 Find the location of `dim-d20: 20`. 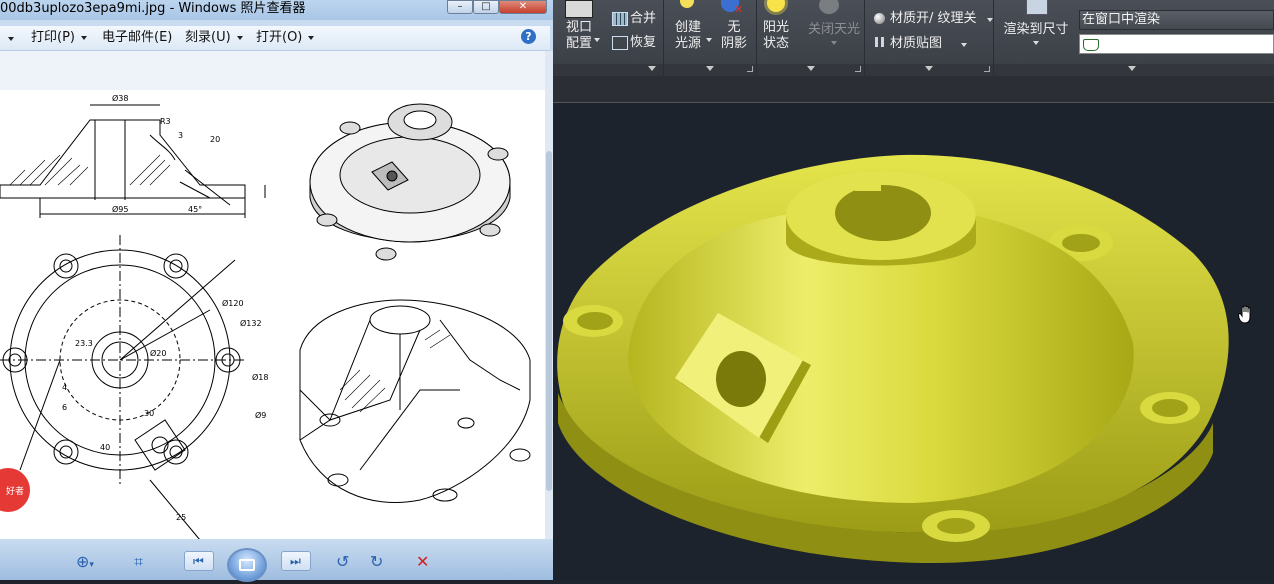

dim-d20: 20 is located at coordinates (215, 139).